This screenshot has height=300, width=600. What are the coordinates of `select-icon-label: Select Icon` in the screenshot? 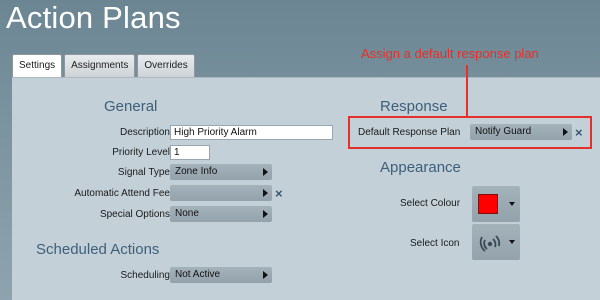 It's located at (435, 243).